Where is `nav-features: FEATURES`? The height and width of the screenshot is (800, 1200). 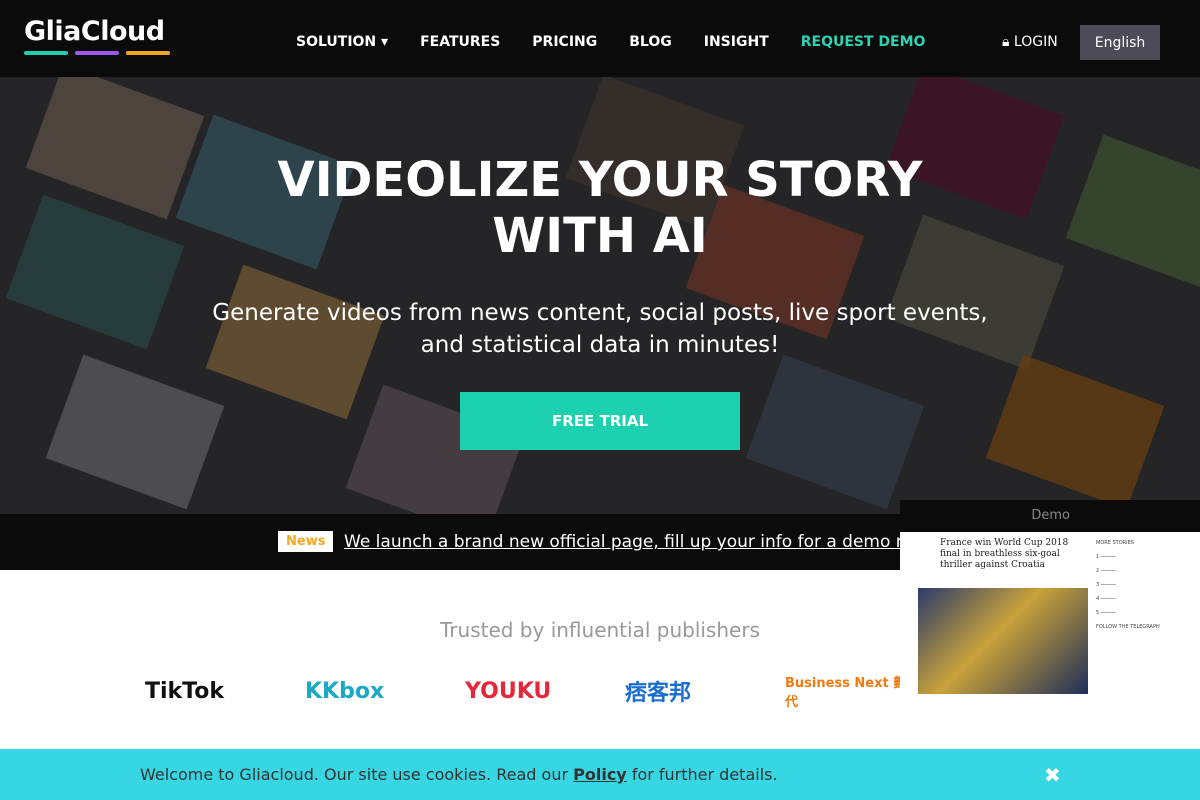
nav-features: FEATURES is located at coordinates (460, 42).